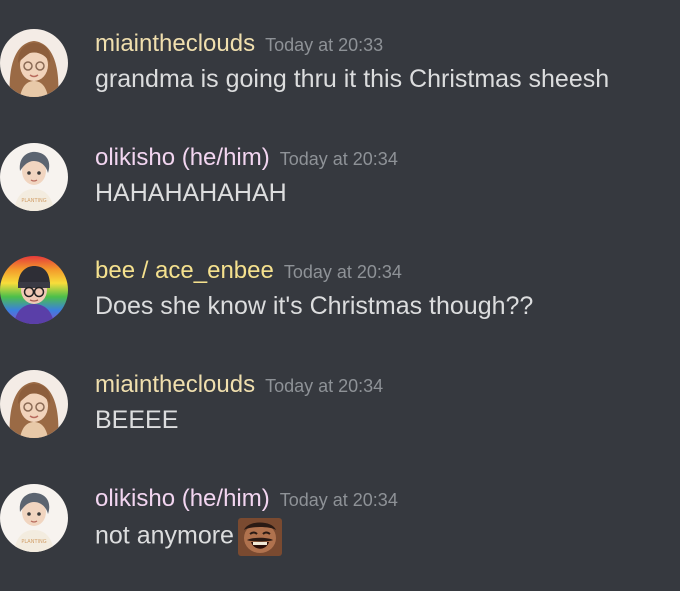 The height and width of the screenshot is (591, 680). I want to click on message-content: BEEEE, so click(137, 420).